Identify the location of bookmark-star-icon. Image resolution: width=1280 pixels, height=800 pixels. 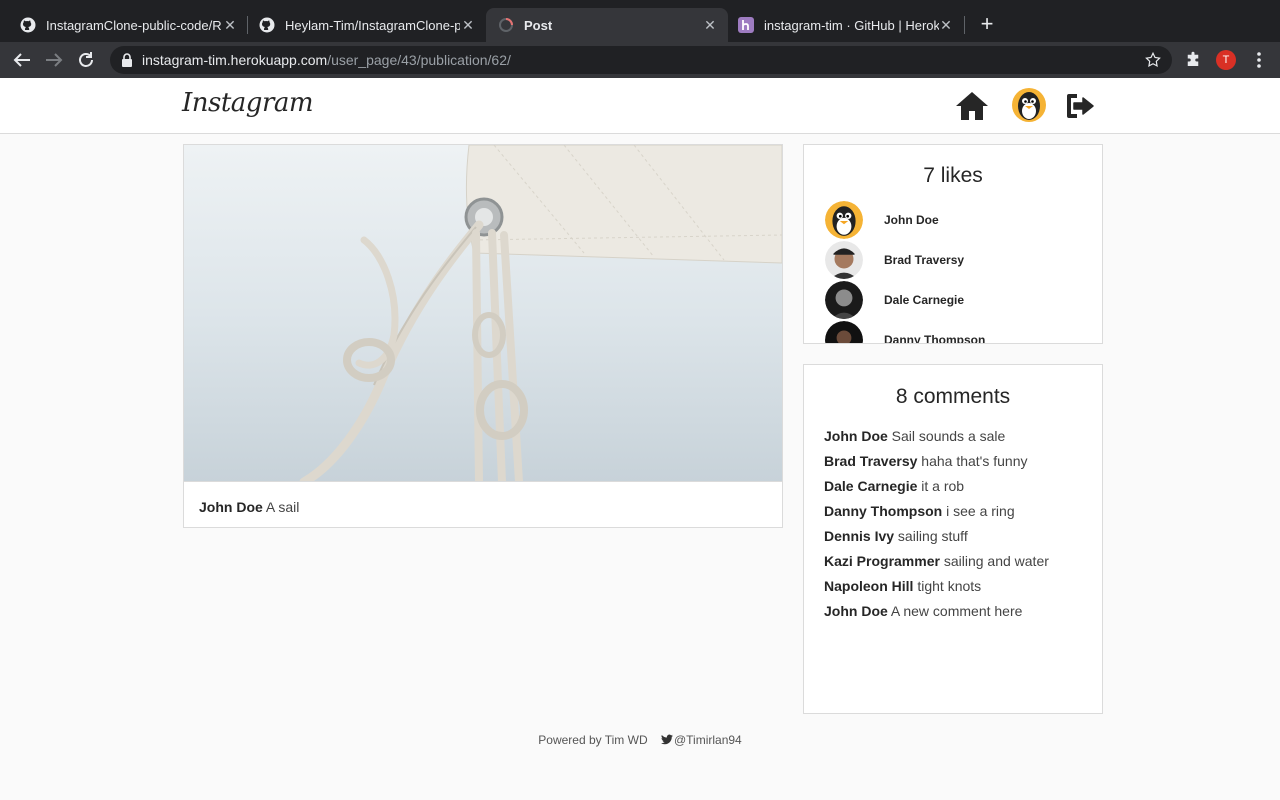
(1153, 60).